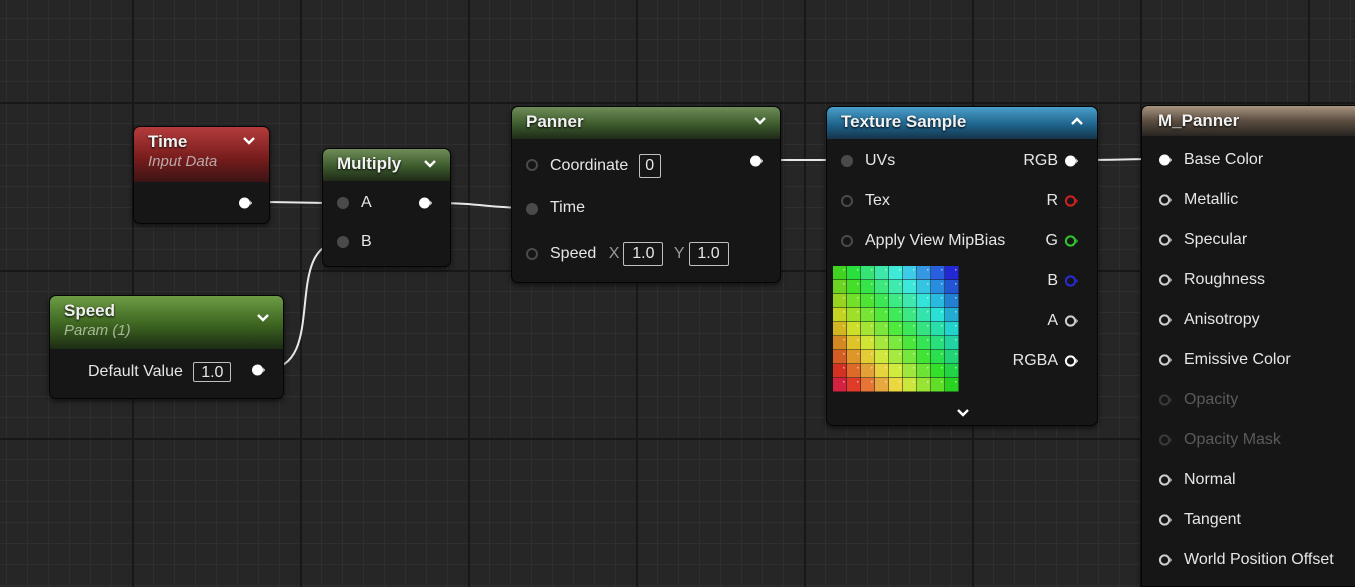 This screenshot has width=1355, height=587. Describe the element at coordinates (679, 254) in the screenshot. I see `speed-y-label: Y` at that location.